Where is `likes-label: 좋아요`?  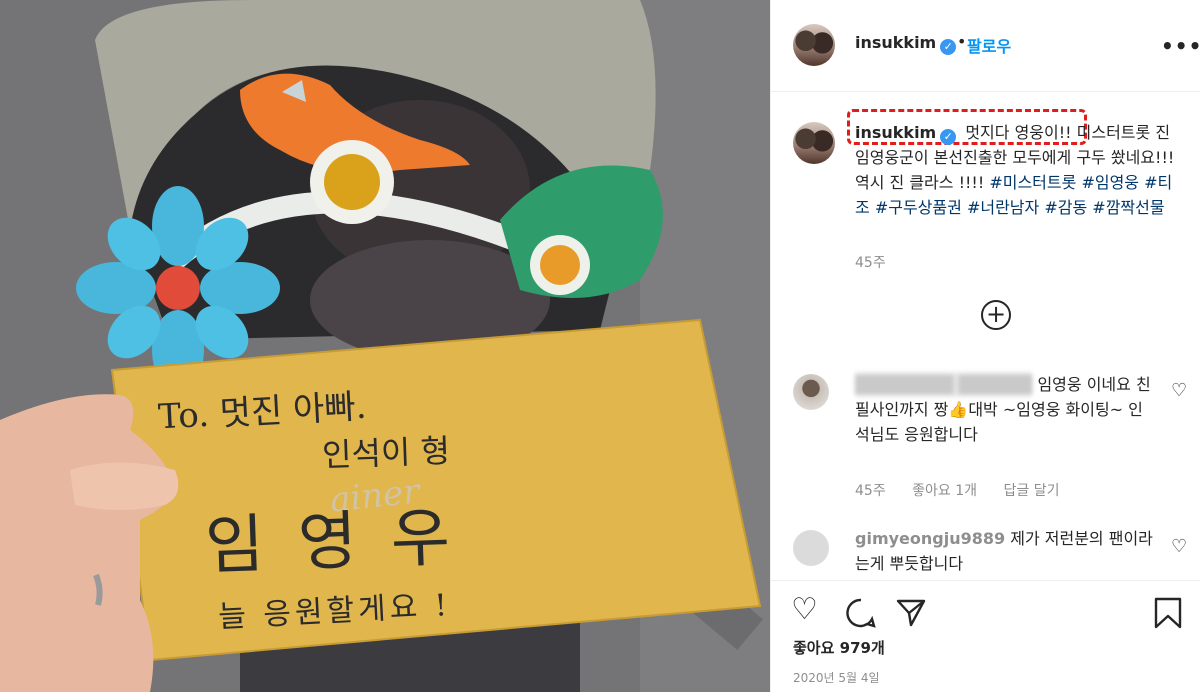
likes-label: 좋아요 is located at coordinates (813, 648).